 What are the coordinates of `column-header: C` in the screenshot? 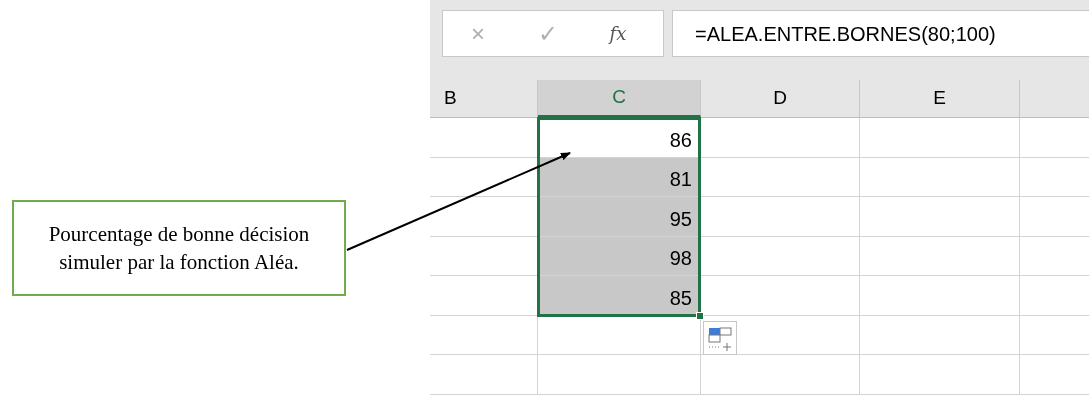 It's located at (619, 98).